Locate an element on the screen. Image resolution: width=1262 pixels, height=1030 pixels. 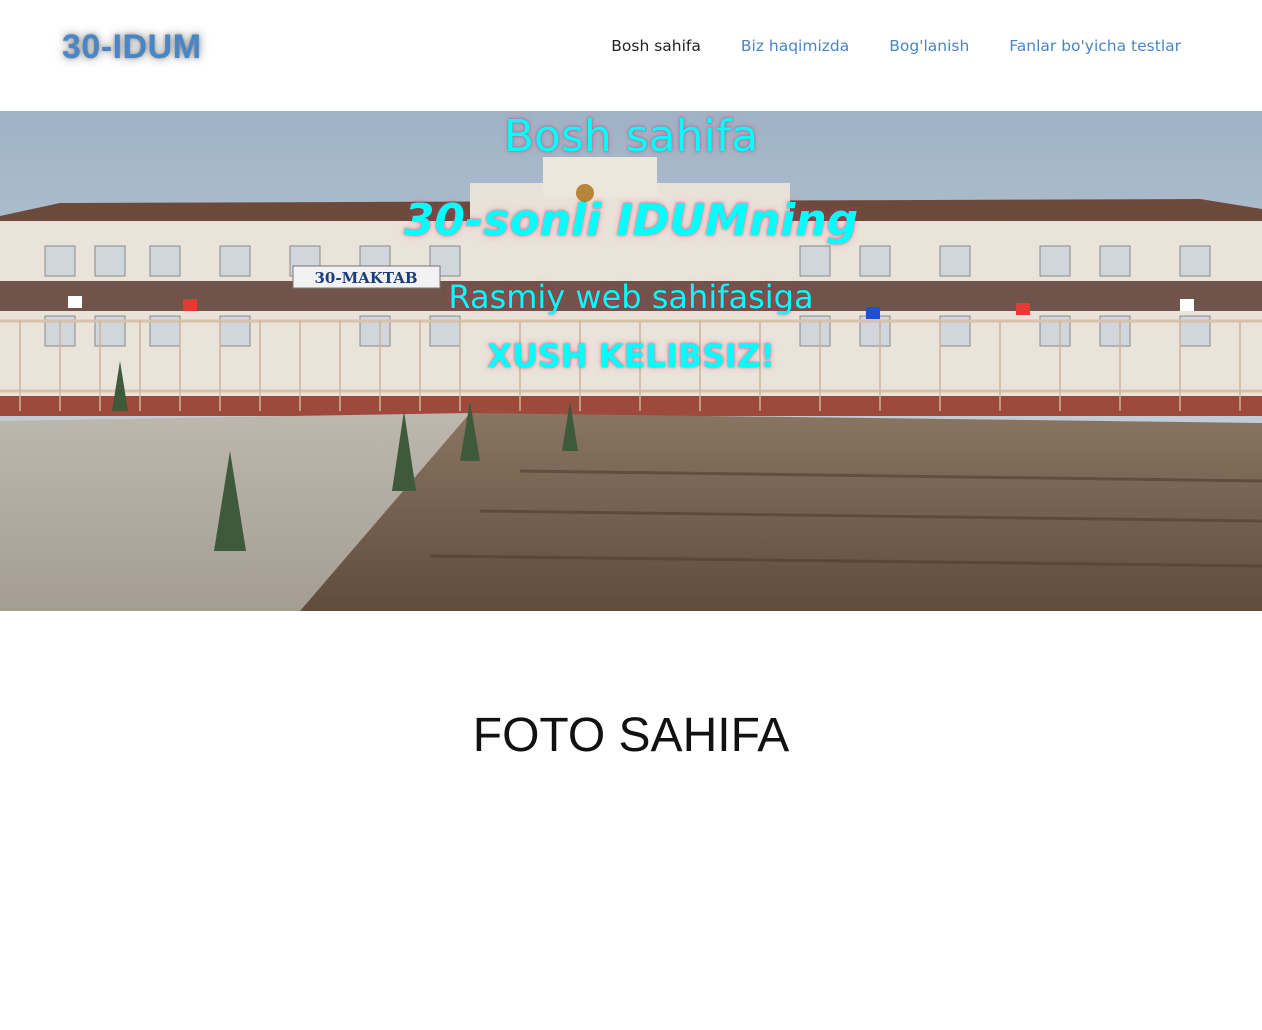
nav-boglanish: Bog'lanish is located at coordinates (929, 46).